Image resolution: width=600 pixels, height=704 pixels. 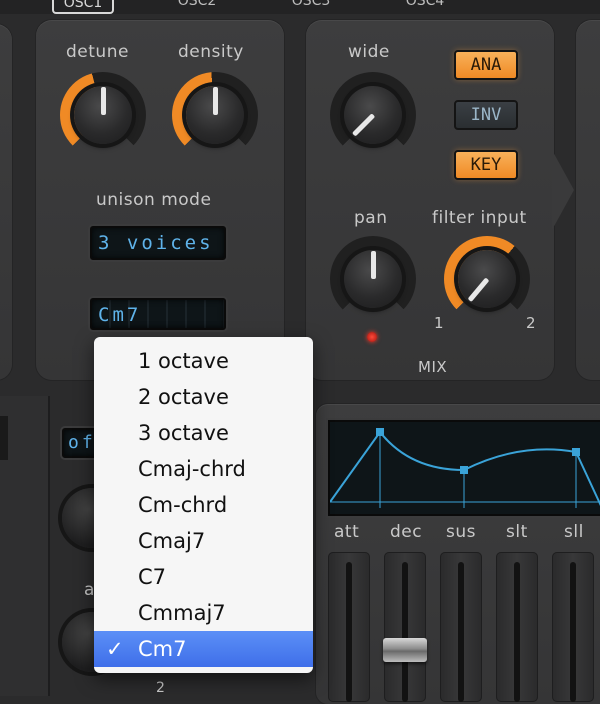 I want to click on att-fader, so click(x=349, y=627).